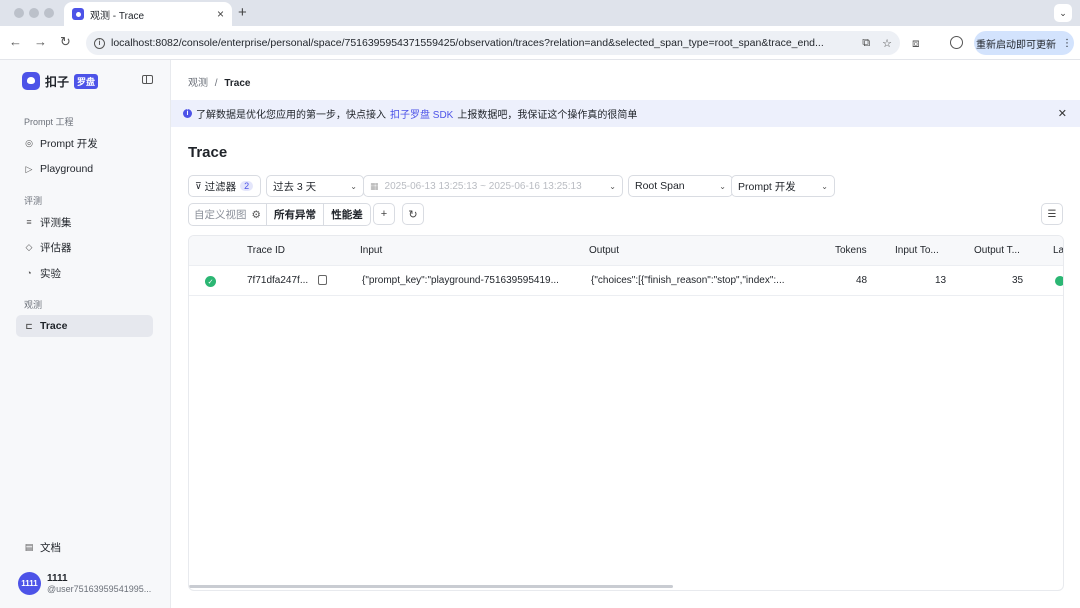 The width and height of the screenshot is (1080, 608). I want to click on close-window-button, so click(19, 13).